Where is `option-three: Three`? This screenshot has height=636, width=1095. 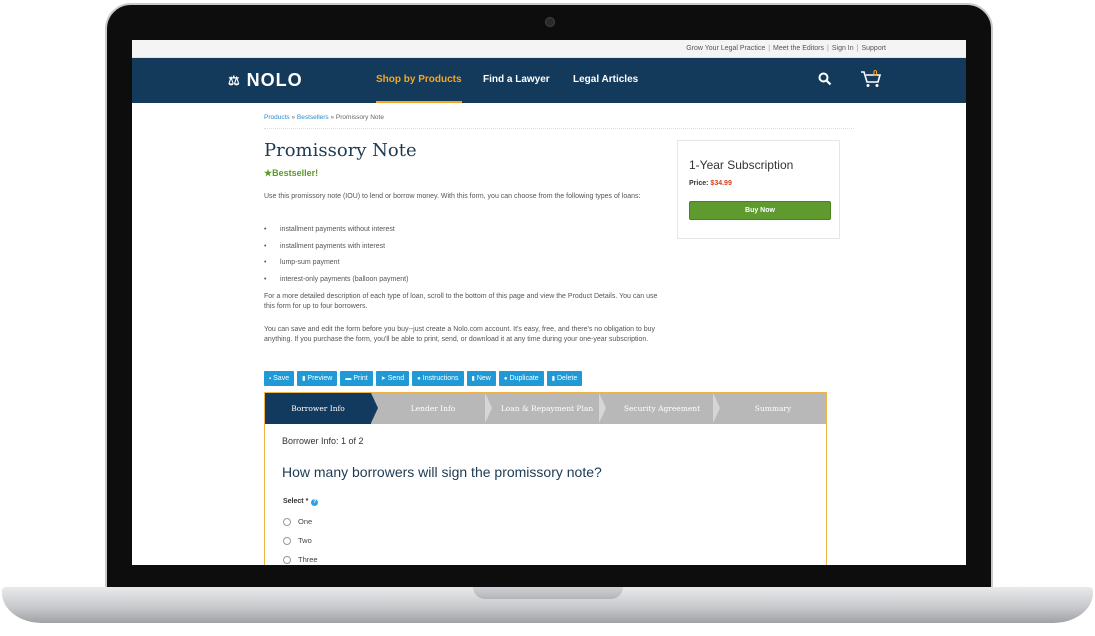 option-three: Three is located at coordinates (300, 560).